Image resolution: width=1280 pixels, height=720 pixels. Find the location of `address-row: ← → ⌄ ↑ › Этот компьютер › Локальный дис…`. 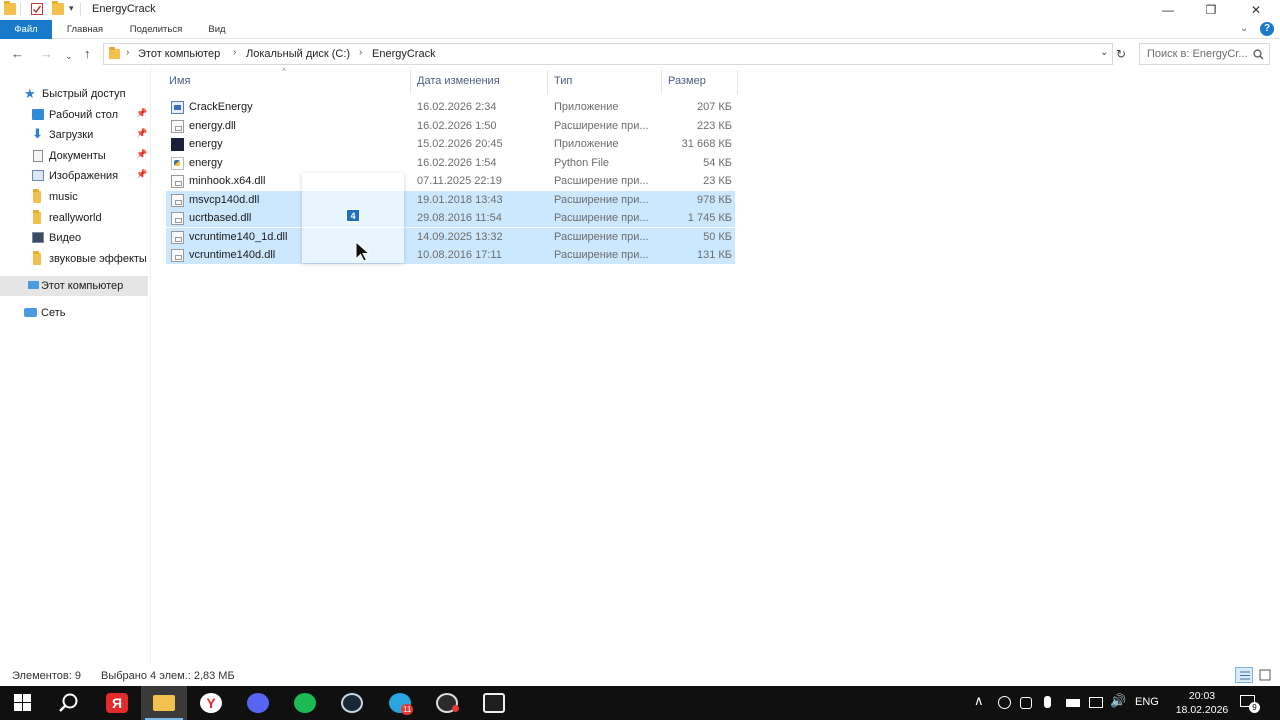

address-row: ← → ⌄ ↑ › Этот компьютер › Локальный дис… is located at coordinates (640, 54).